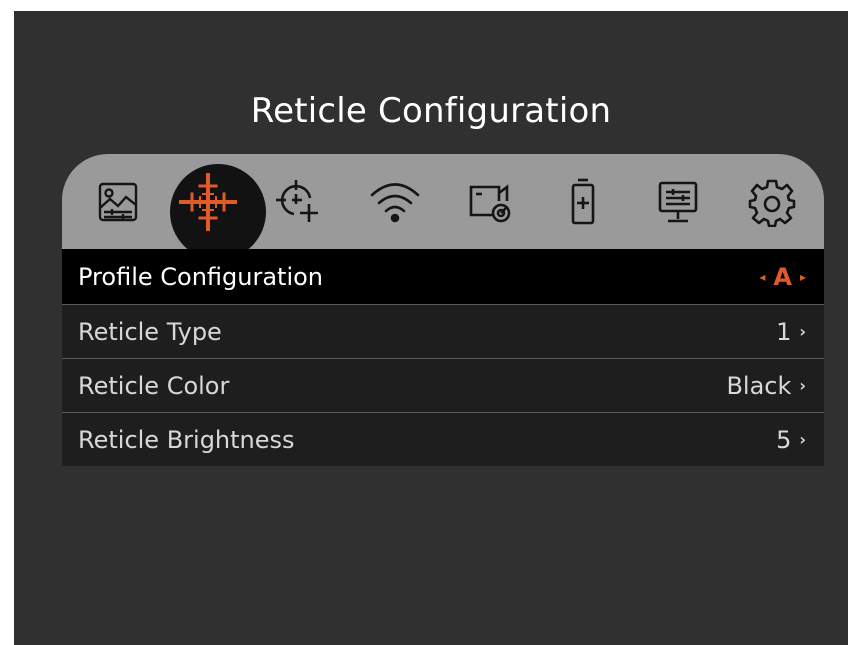  What do you see at coordinates (443, 207) in the screenshot?
I see `tab-bar` at bounding box center [443, 207].